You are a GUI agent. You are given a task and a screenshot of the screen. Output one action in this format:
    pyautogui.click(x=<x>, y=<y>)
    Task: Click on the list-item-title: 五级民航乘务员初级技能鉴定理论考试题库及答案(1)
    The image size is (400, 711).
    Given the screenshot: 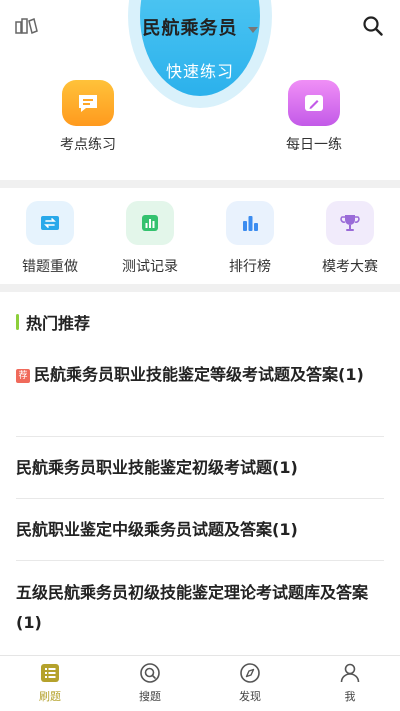 What is the action you would take?
    pyautogui.click(x=192, y=607)
    